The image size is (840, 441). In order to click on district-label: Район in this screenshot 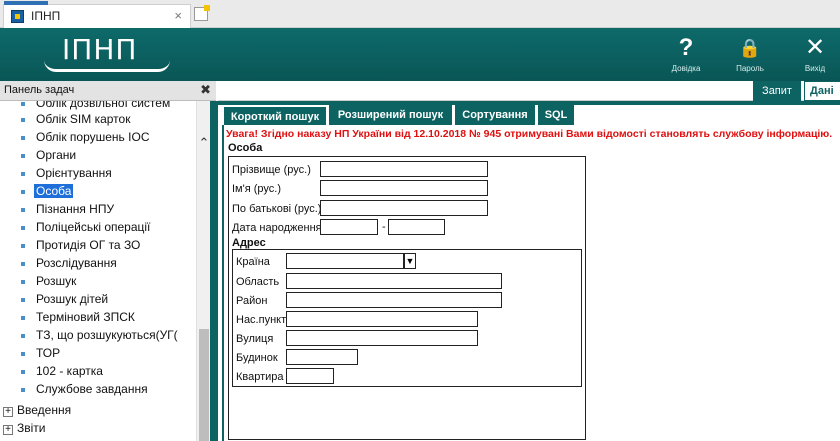, I will do `click(252, 301)`.